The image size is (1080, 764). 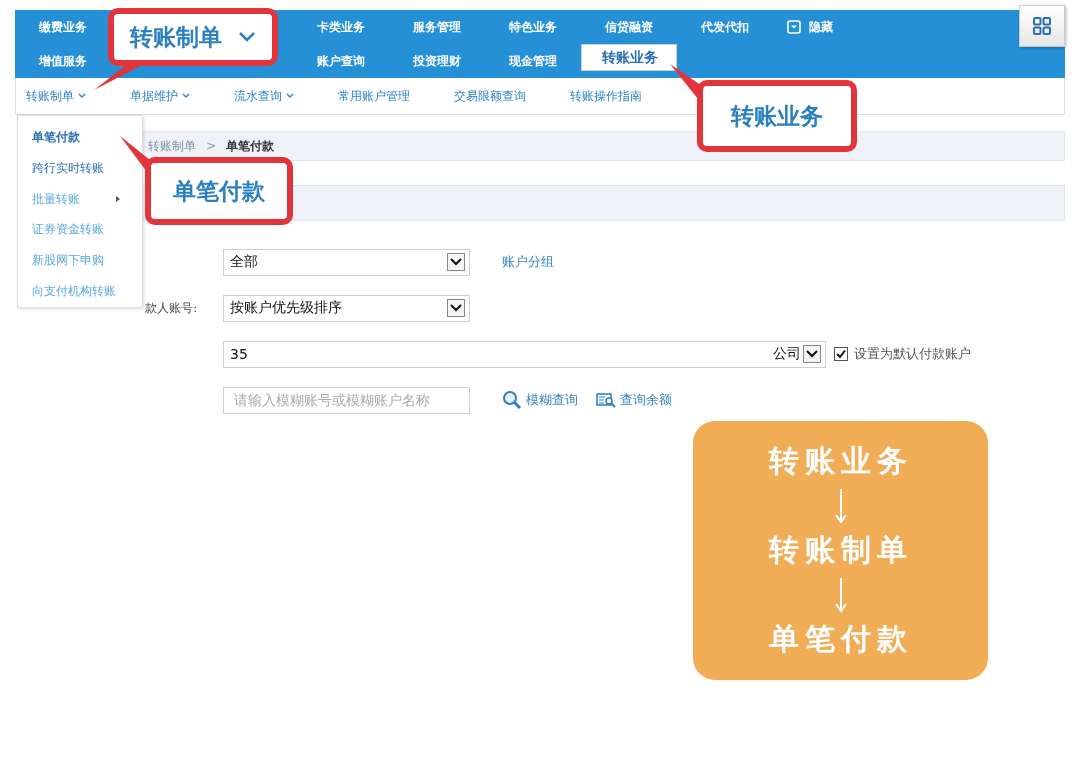 What do you see at coordinates (606, 400) in the screenshot?
I see `document-search-icon` at bounding box center [606, 400].